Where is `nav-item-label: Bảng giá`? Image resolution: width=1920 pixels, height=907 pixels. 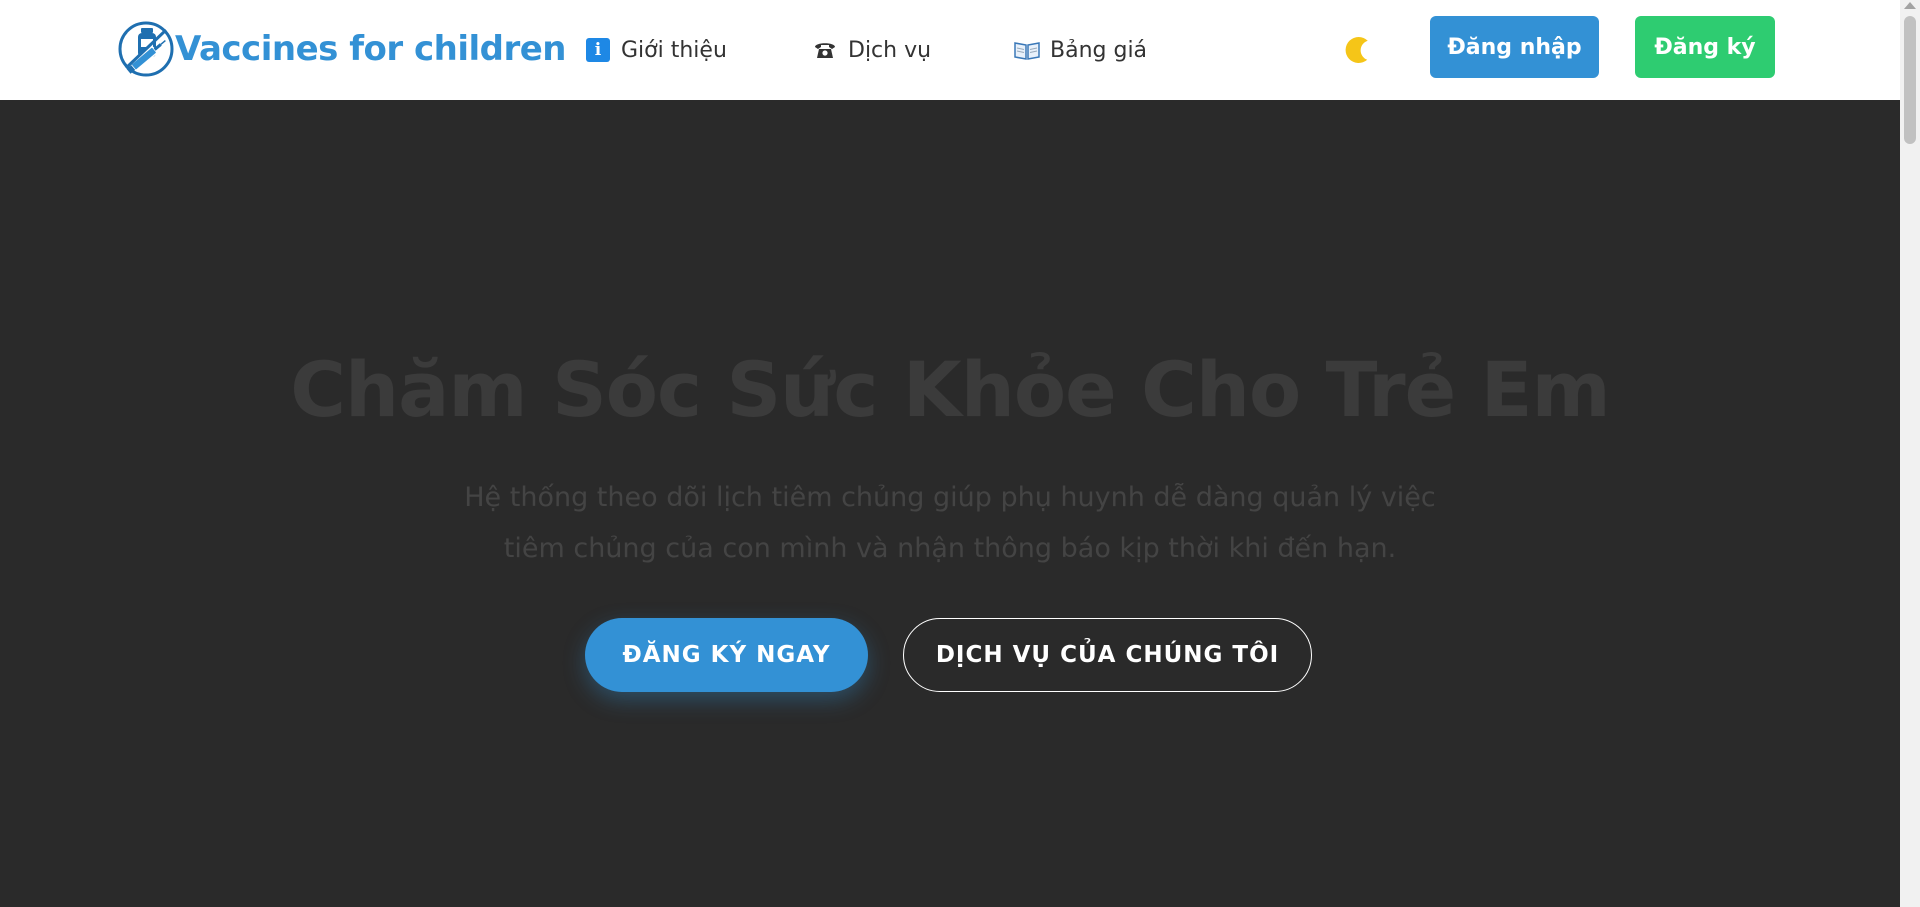 nav-item-label: Bảng giá is located at coordinates (1099, 50).